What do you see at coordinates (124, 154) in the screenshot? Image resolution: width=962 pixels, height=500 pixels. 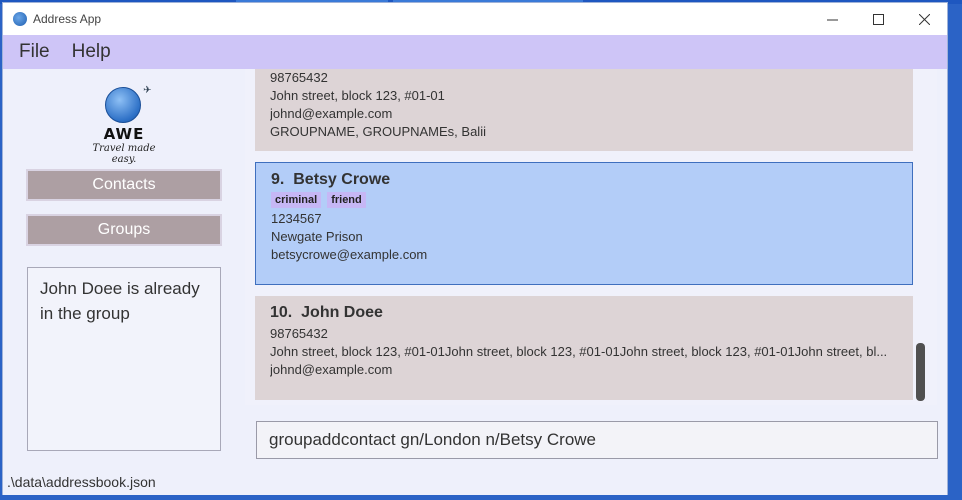 I see `logo-tagline: Travel made easy.` at bounding box center [124, 154].